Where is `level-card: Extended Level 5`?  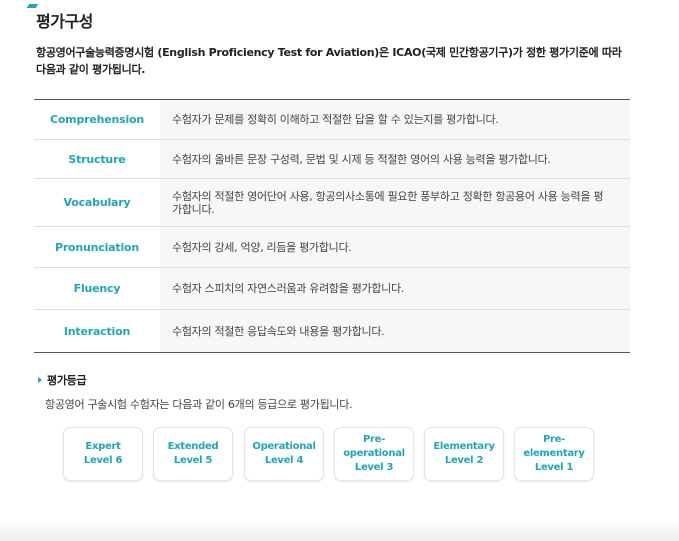 level-card: Extended Level 5 is located at coordinates (193, 454).